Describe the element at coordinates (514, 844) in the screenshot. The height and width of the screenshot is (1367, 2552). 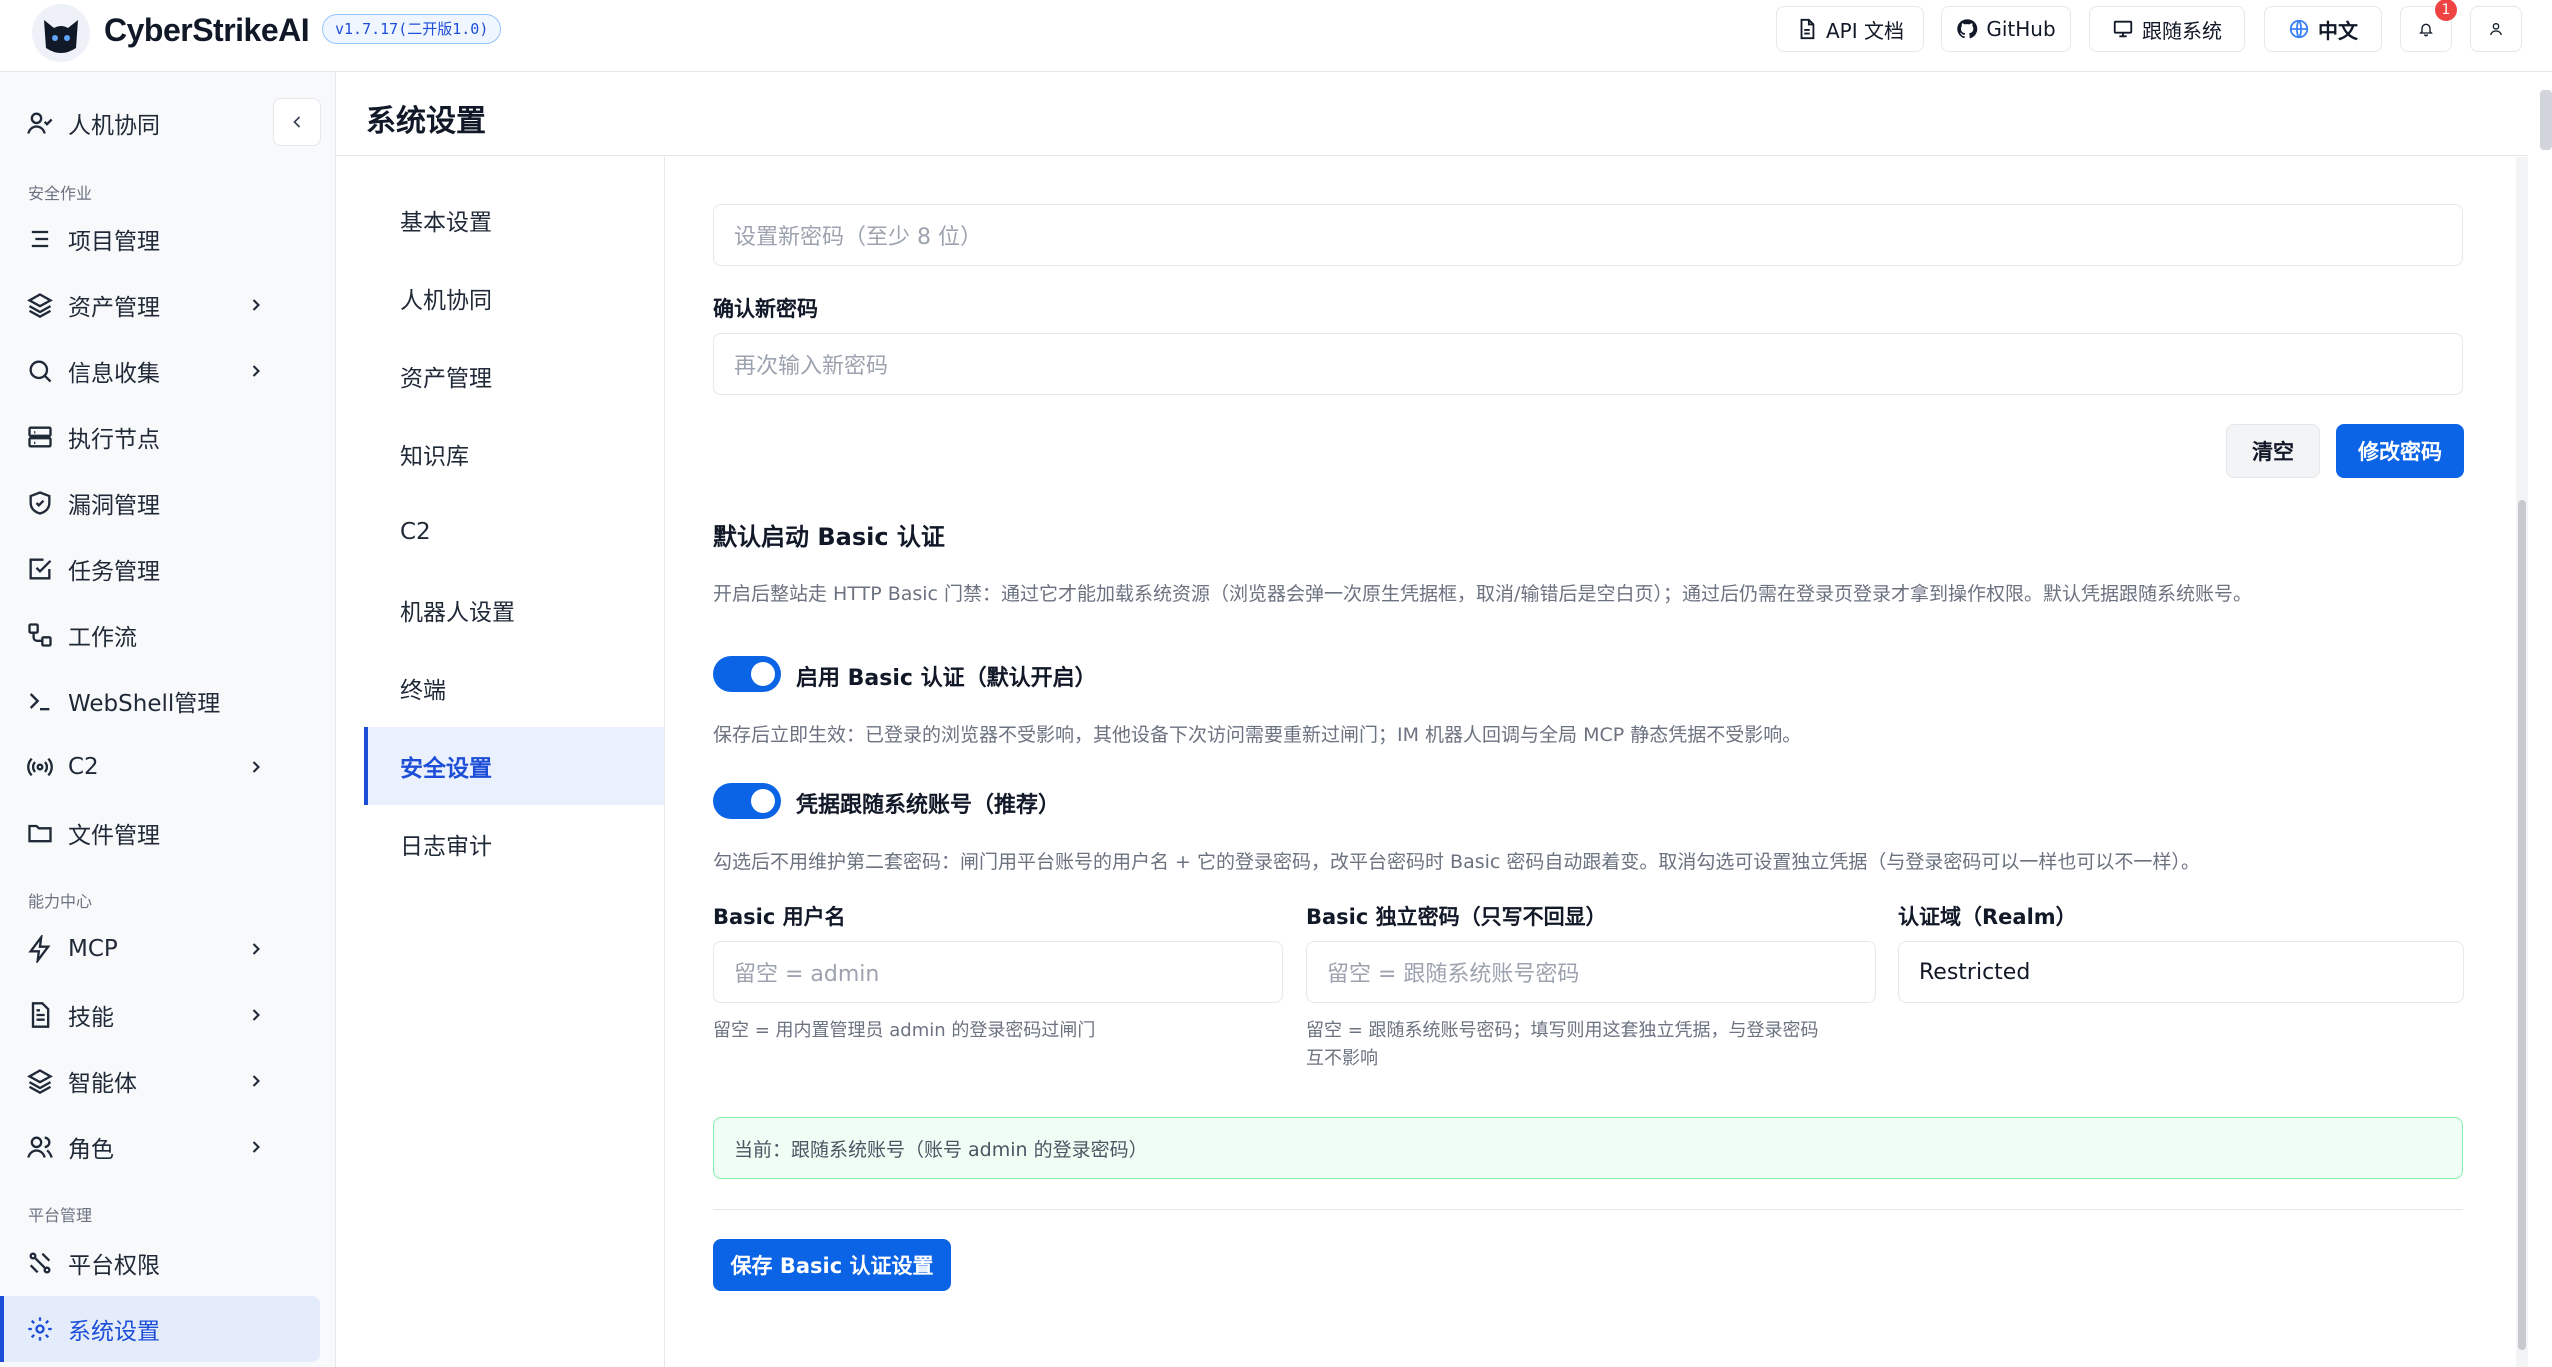
I see `subnav-item-audit-log: 日志审计` at that location.